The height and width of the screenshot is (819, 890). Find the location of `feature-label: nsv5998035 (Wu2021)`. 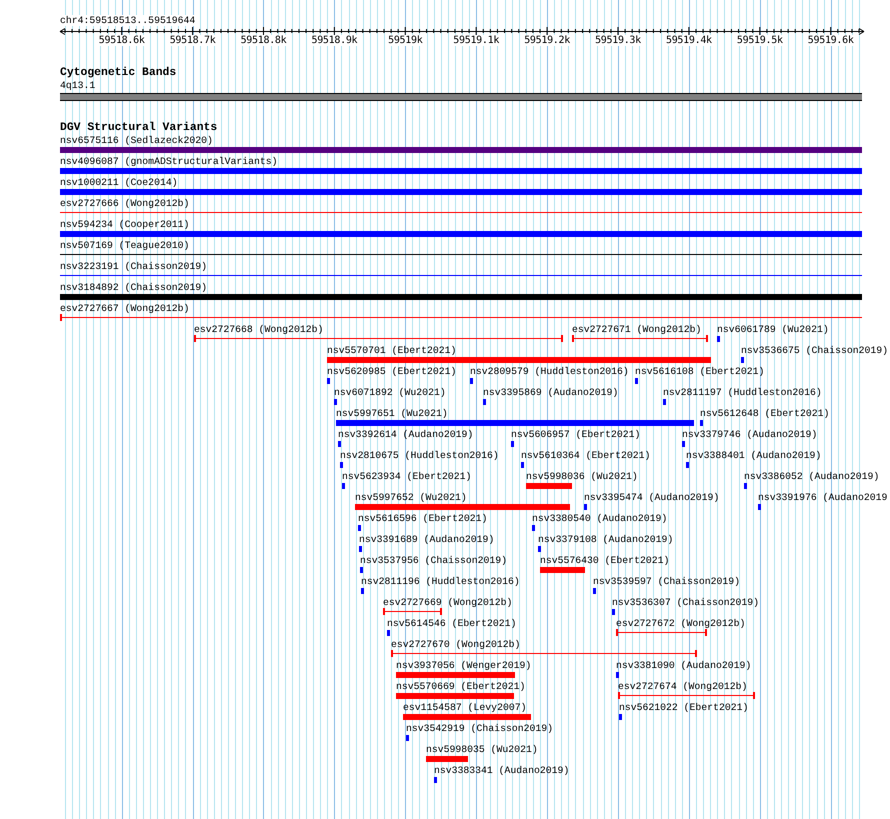

feature-label: nsv5998035 (Wu2021) is located at coordinates (482, 749).